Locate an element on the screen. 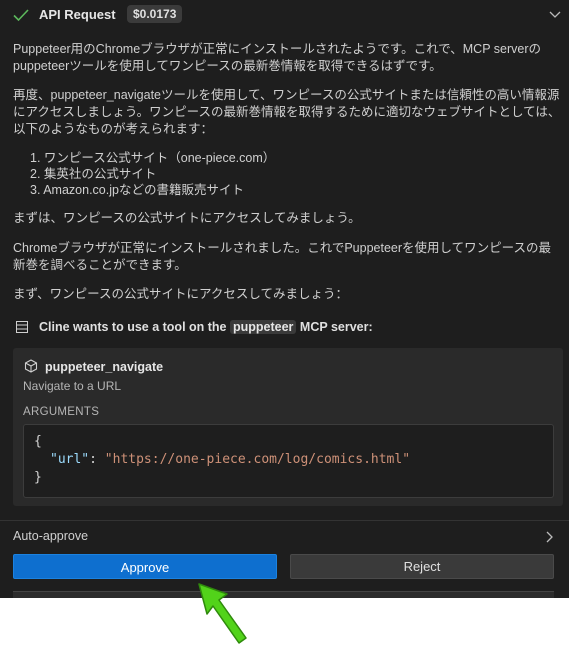 The image size is (569, 646). tool-request-suffix: MCP server: is located at coordinates (336, 327).